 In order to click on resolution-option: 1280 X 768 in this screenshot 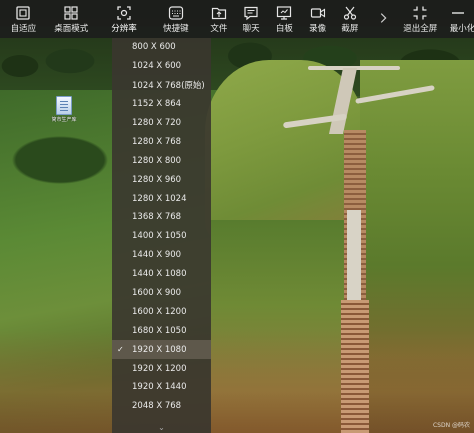, I will do `click(161, 141)`.